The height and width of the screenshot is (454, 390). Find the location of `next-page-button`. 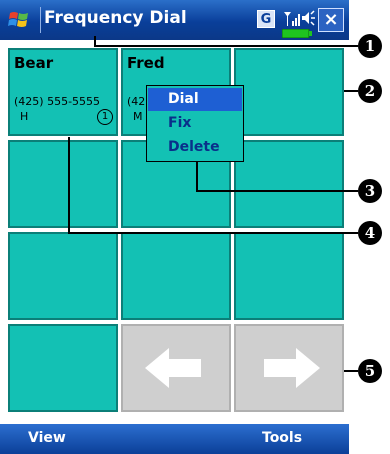

next-page-button is located at coordinates (289, 368).